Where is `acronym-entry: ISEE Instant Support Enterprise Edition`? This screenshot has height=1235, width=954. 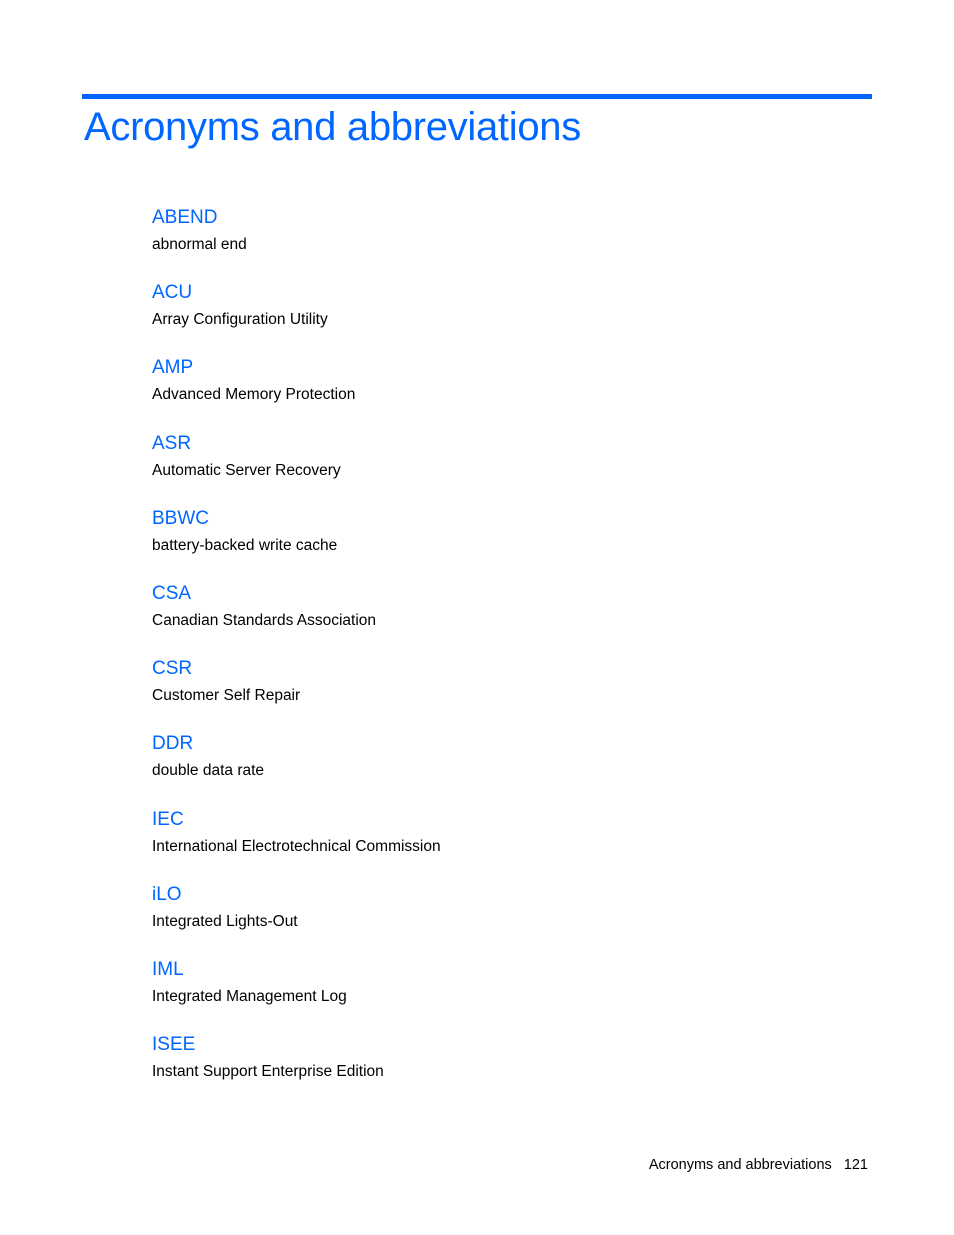
acronym-entry: ISEE Instant Support Enterprise Edition is located at coordinates (502, 1068).